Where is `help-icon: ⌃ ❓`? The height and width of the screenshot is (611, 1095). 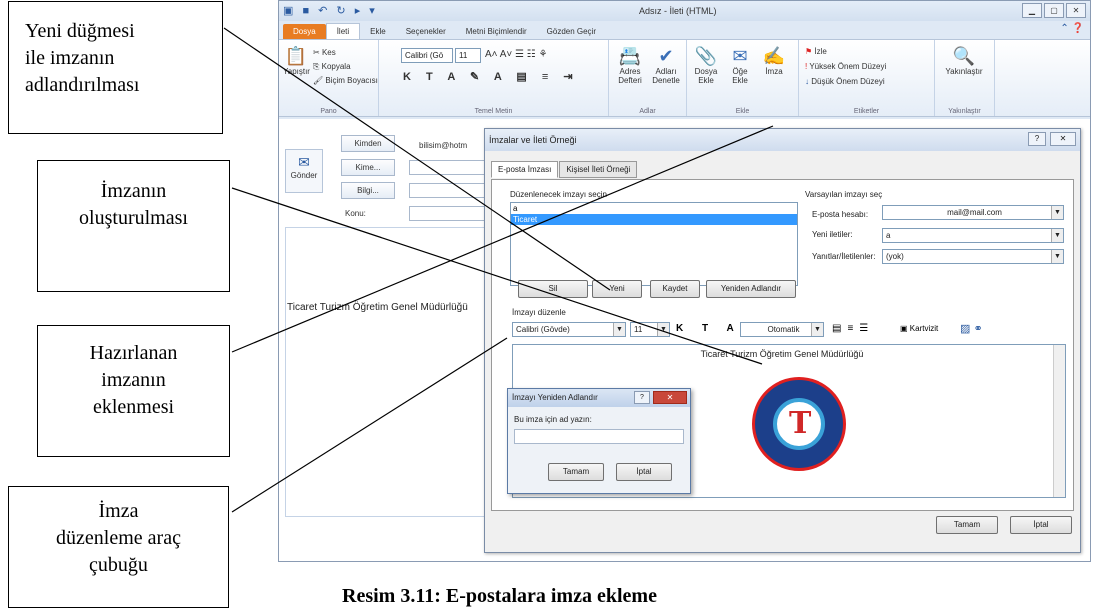
help-icon: ⌃ ❓ is located at coordinates (1072, 28).